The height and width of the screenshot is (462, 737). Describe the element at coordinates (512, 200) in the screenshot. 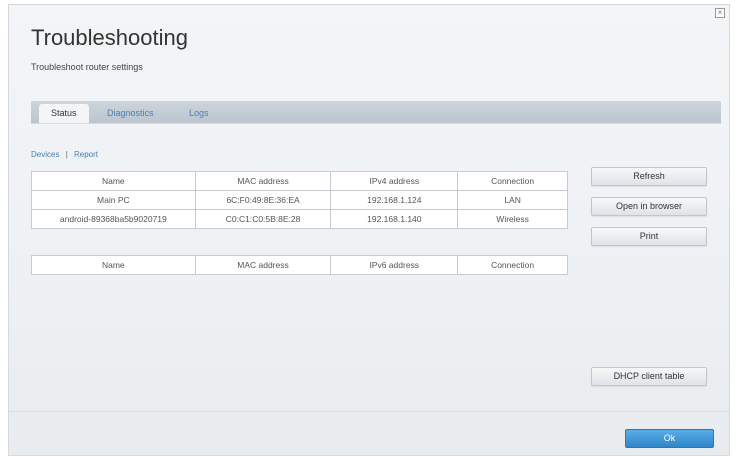

I see `cell-connection: LAN` at that location.